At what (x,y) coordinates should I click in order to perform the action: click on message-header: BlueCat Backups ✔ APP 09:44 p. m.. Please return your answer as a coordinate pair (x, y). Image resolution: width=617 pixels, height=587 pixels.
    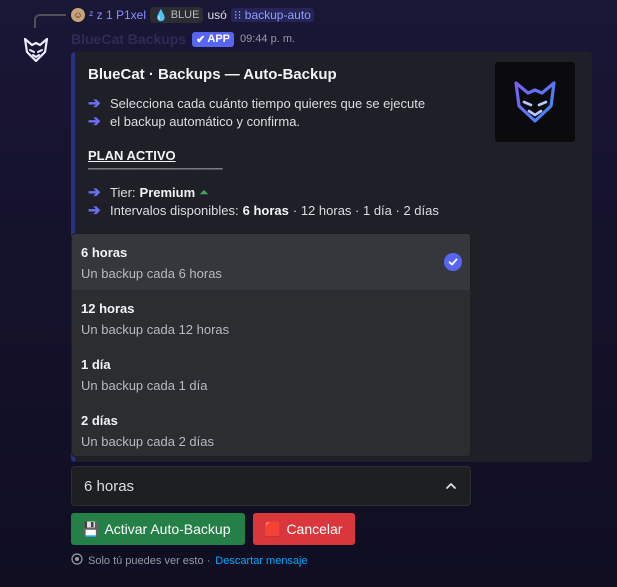
    Looking at the image, I should click on (183, 39).